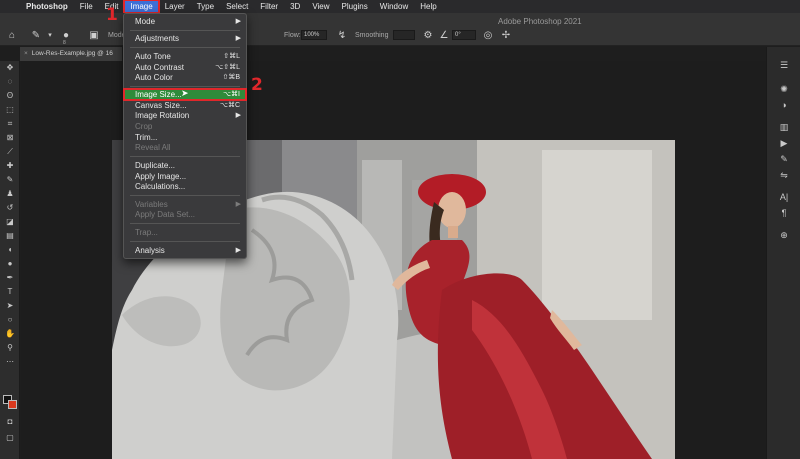 The height and width of the screenshot is (459, 800). Describe the element at coordinates (145, 21) in the screenshot. I see `menu-item-label: Mode` at that location.